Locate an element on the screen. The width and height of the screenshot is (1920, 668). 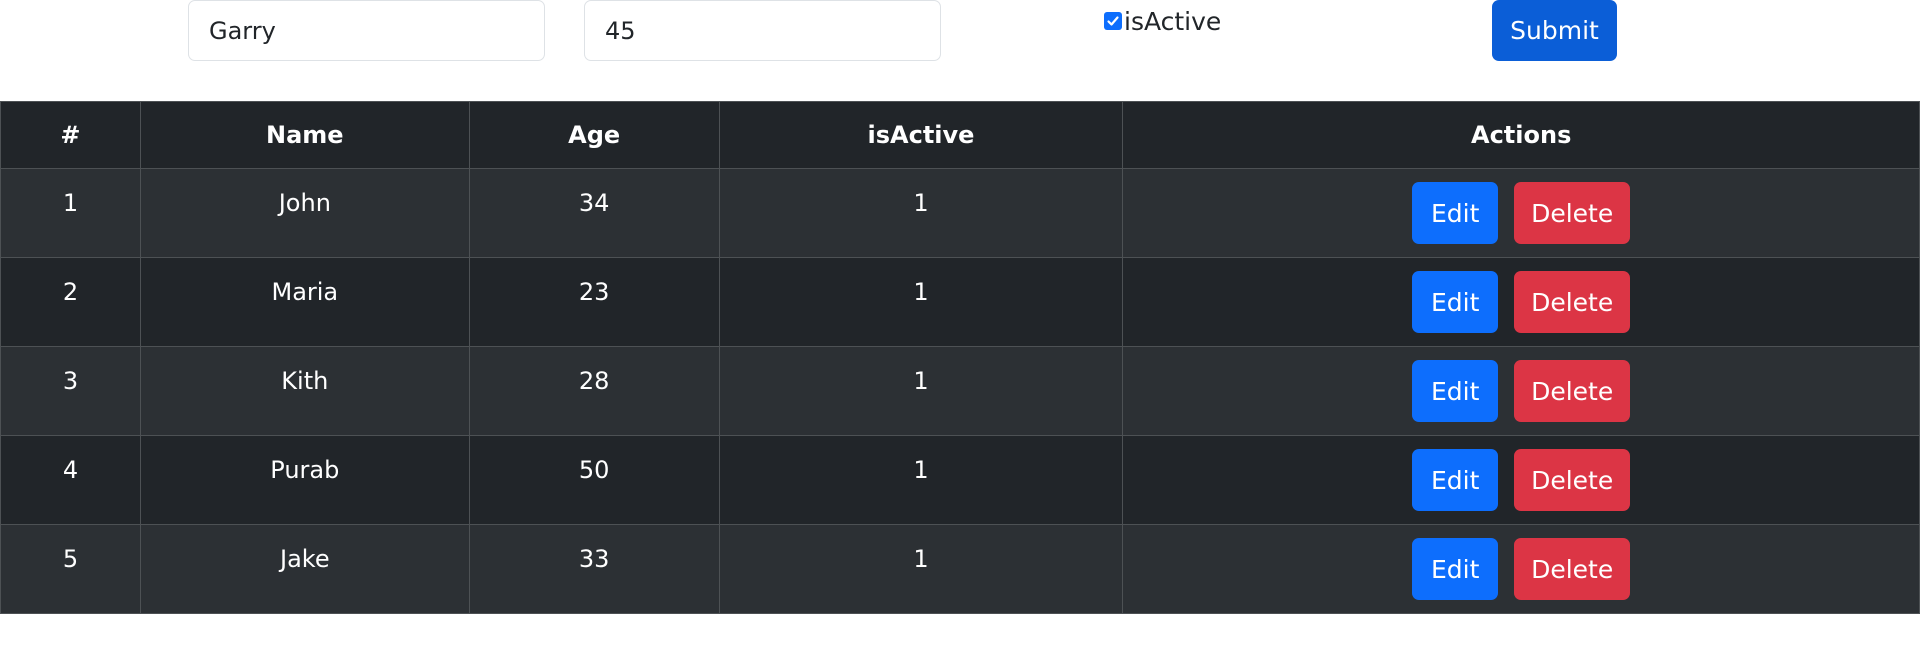
table-row: 4 Purab 50 1 Edit Delete is located at coordinates (960, 480).